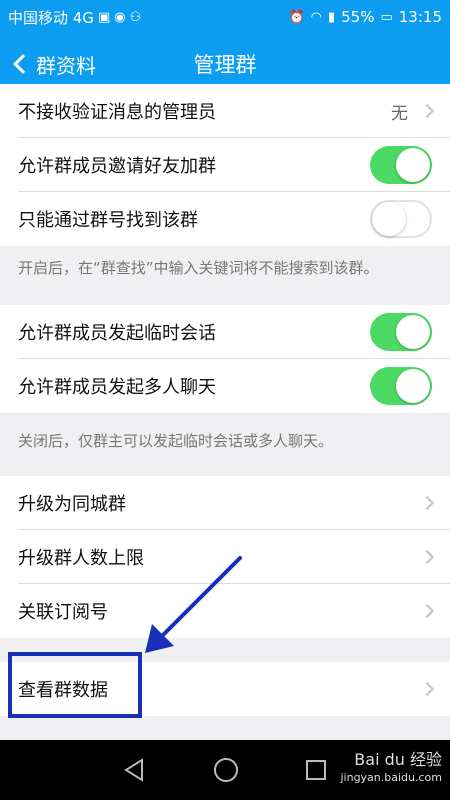 This screenshot has width=450, height=800. What do you see at coordinates (135, 770) in the screenshot?
I see `back-triangle-icon` at bounding box center [135, 770].